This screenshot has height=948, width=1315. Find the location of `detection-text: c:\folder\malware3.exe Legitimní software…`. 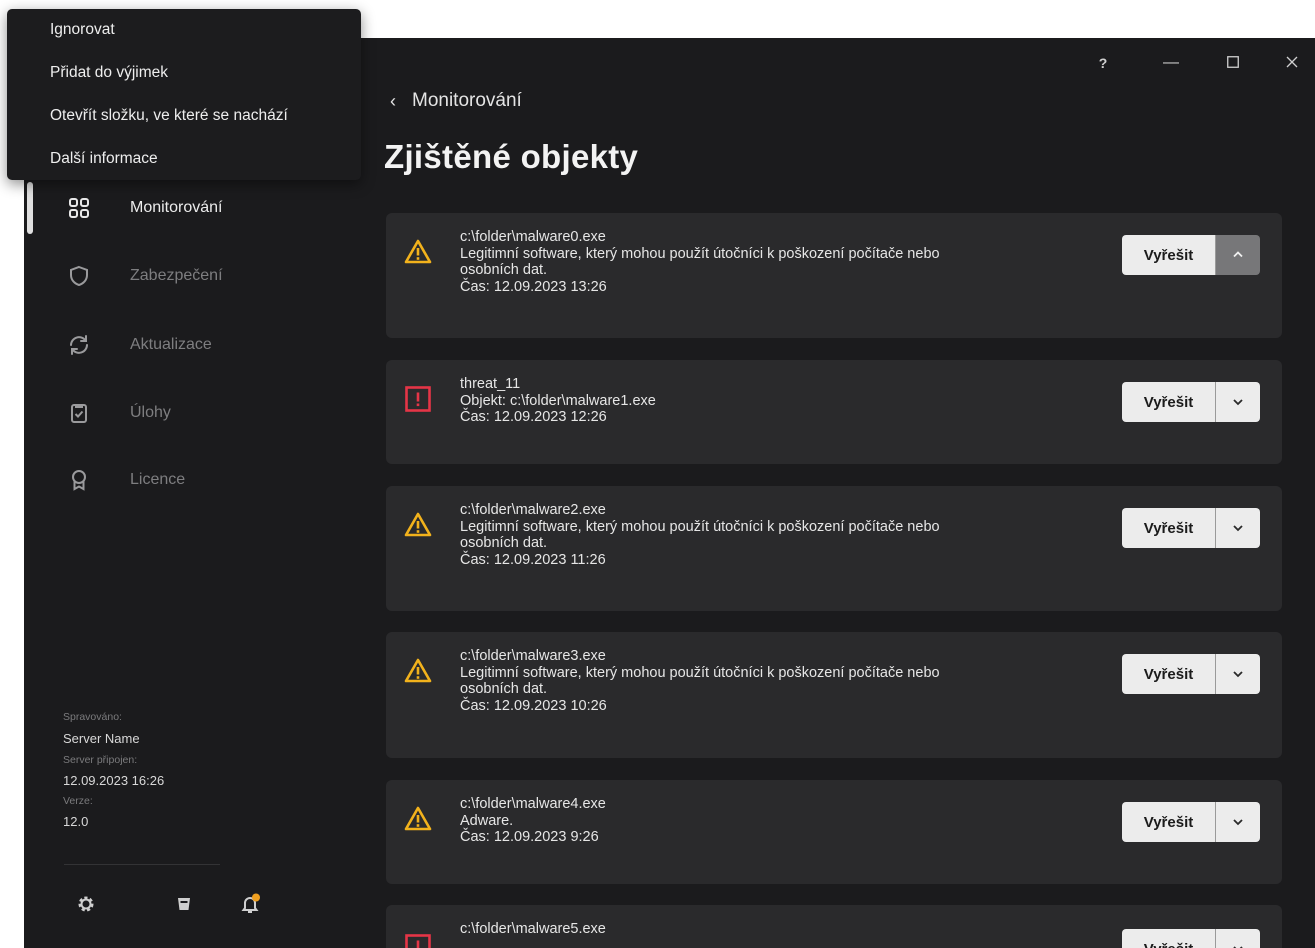

detection-text: c:\folder\malware3.exe Legitimní software… is located at coordinates (780, 681).